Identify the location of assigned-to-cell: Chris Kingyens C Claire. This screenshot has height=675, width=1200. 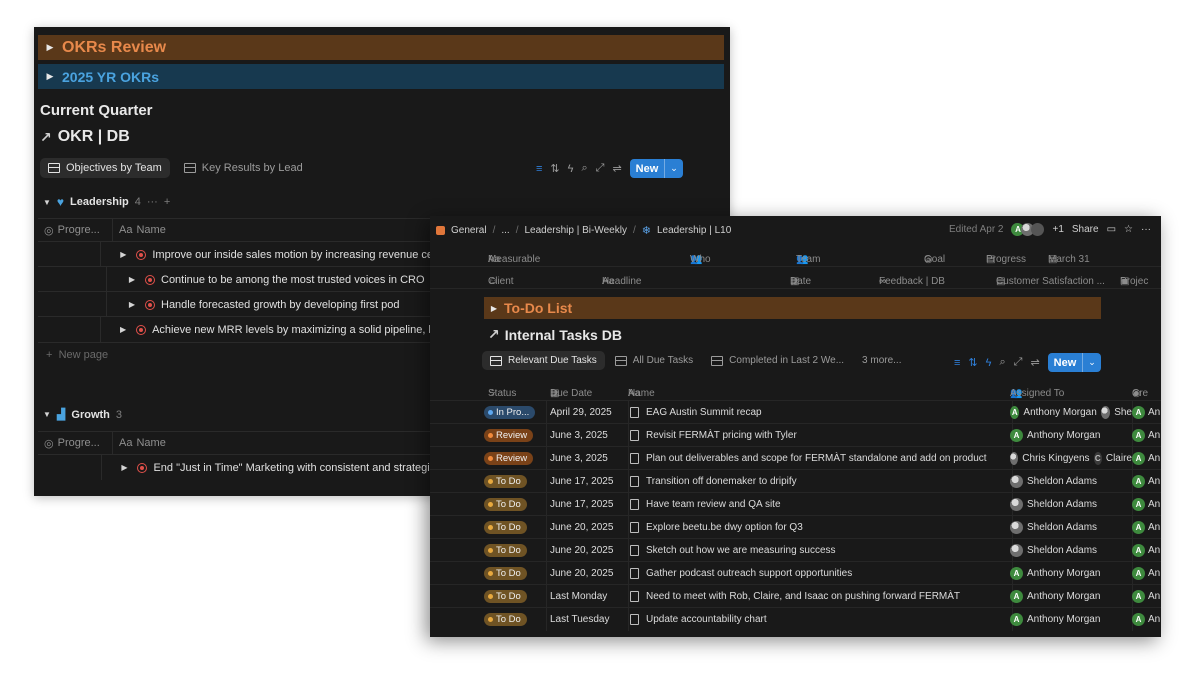
(1069, 458).